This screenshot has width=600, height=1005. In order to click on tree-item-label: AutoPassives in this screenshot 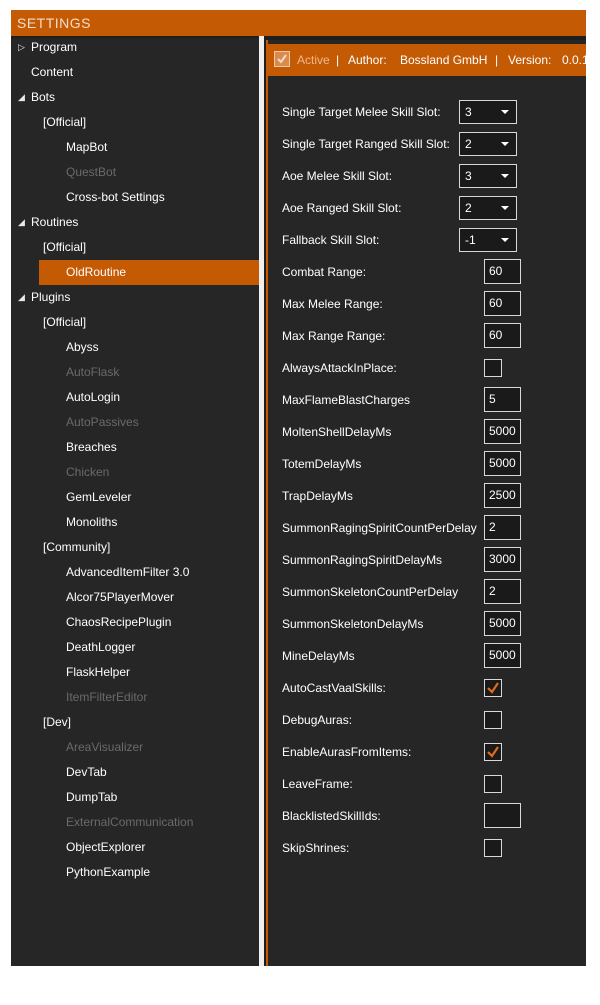, I will do `click(102, 422)`.